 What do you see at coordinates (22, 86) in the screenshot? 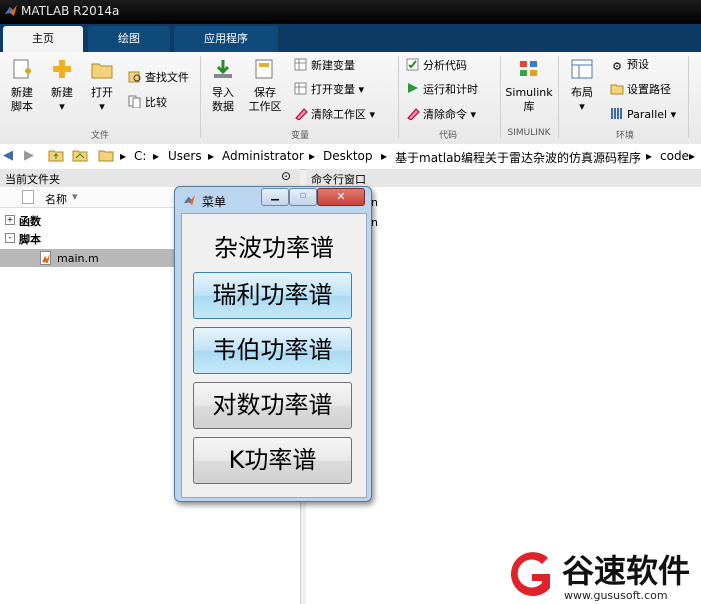
I see `new-script-button: 新建 脚本` at bounding box center [22, 86].